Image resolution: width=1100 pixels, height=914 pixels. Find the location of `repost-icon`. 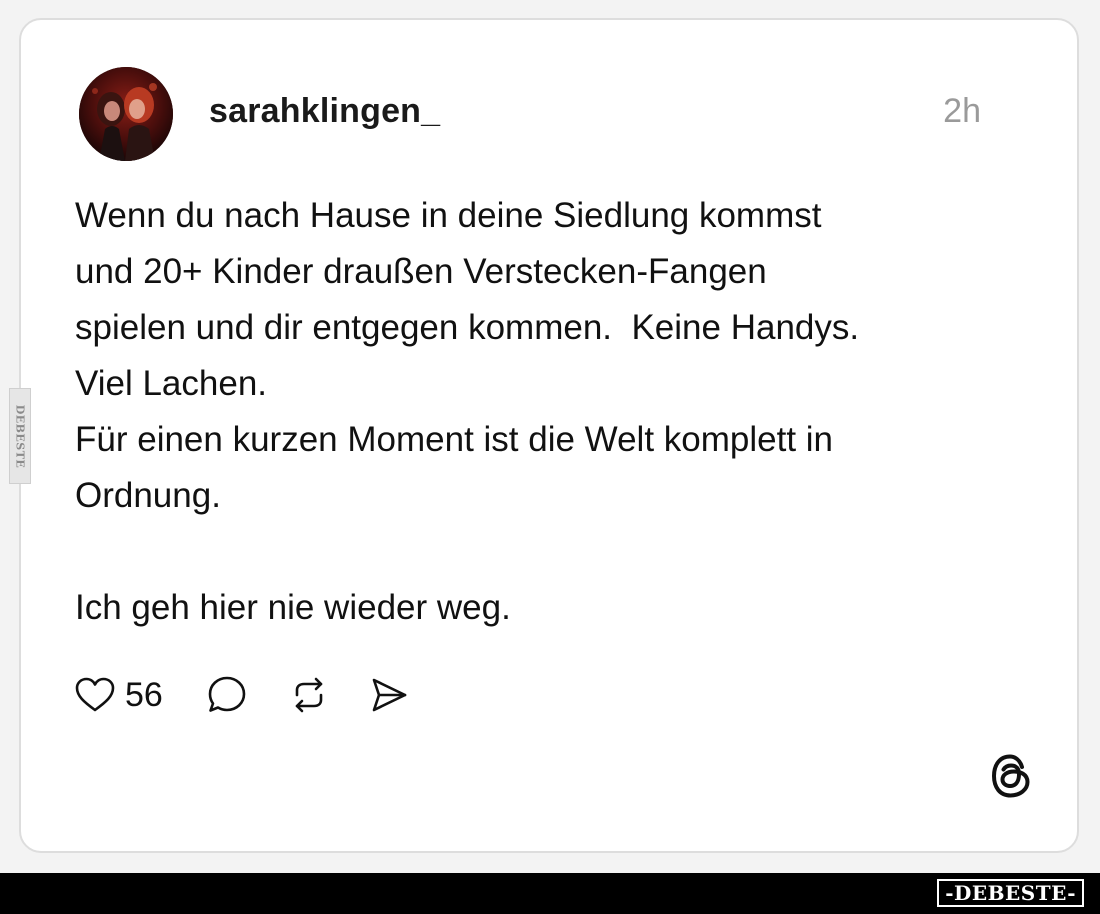

repost-icon is located at coordinates (309, 695).